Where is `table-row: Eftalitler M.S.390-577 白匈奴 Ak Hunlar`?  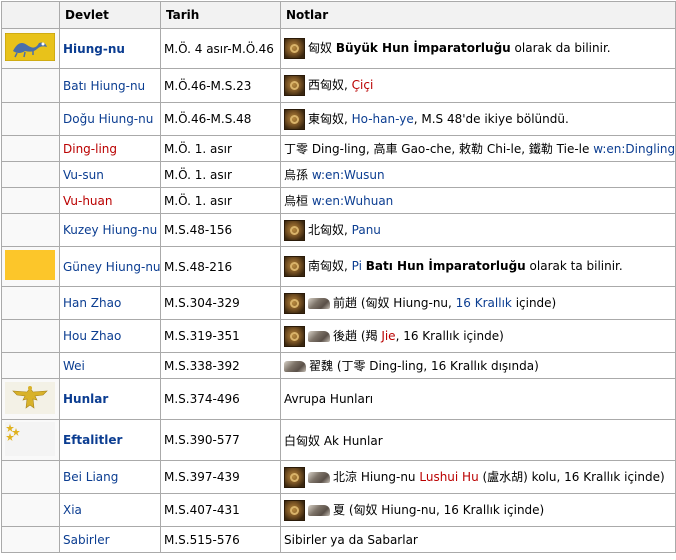
table-row: Eftalitler M.S.390-577 白匈奴 Ak Hunlar is located at coordinates (338, 440).